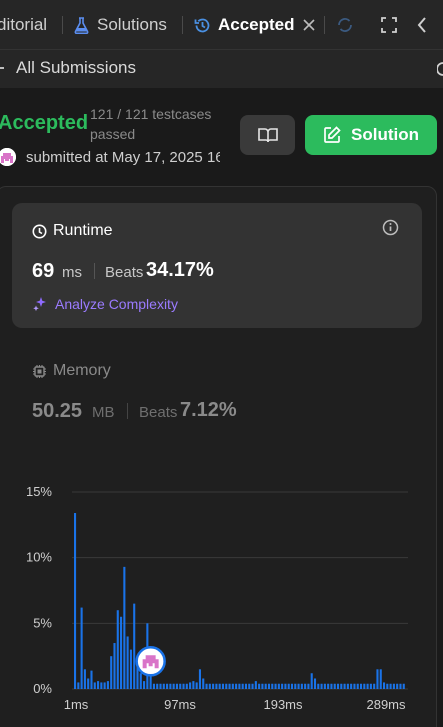  I want to click on solution-button: Solution, so click(371, 135).